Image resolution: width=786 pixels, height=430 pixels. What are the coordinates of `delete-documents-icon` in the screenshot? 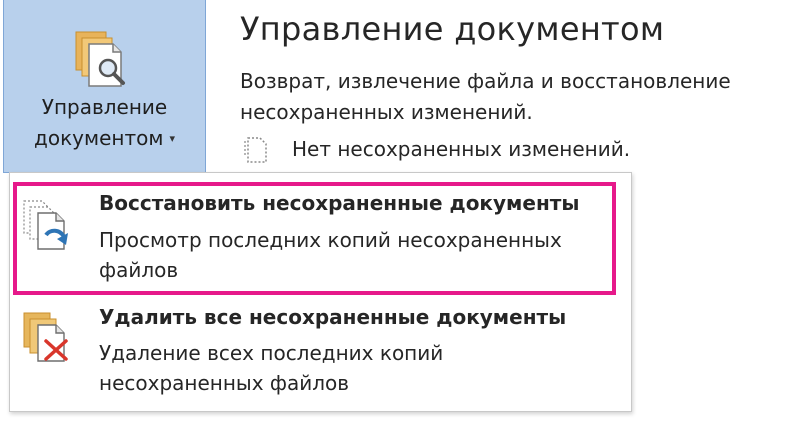 It's located at (45, 337).